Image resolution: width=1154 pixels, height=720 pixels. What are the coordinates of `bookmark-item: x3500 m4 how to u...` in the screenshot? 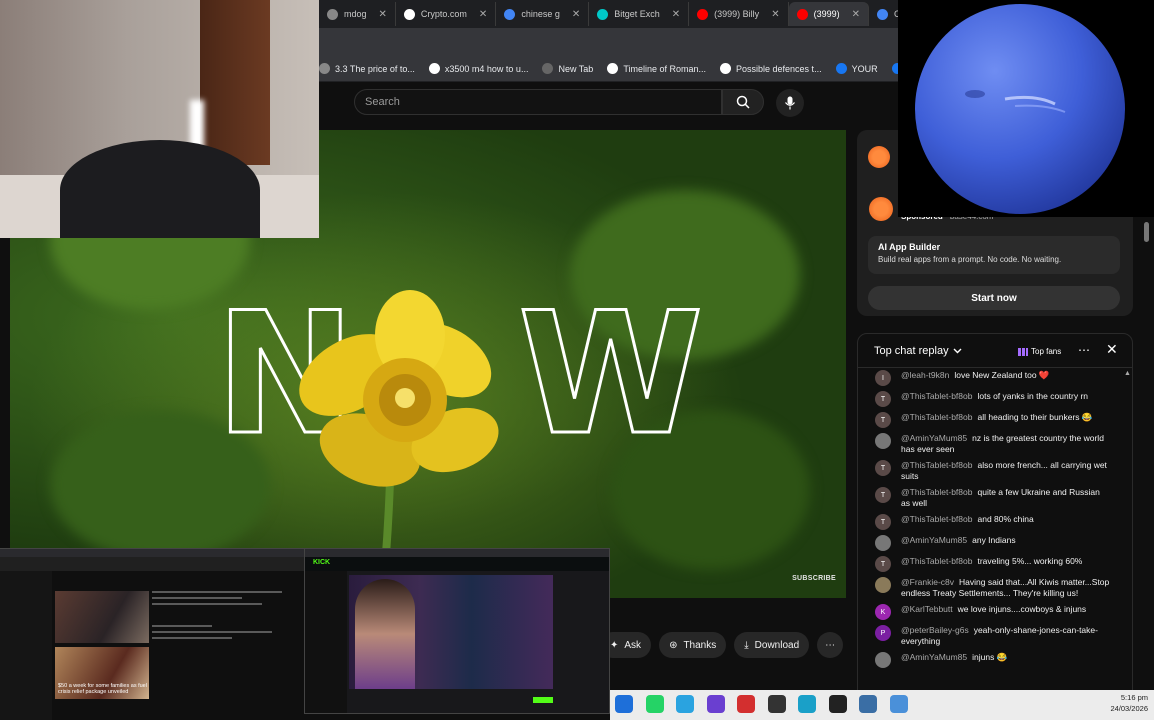 It's located at (478, 68).